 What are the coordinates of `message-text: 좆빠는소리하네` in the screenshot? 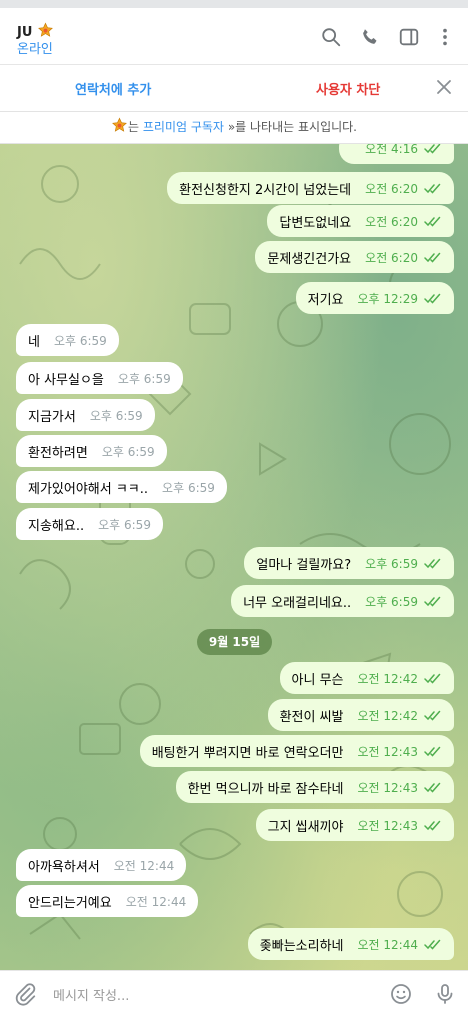 It's located at (301, 946).